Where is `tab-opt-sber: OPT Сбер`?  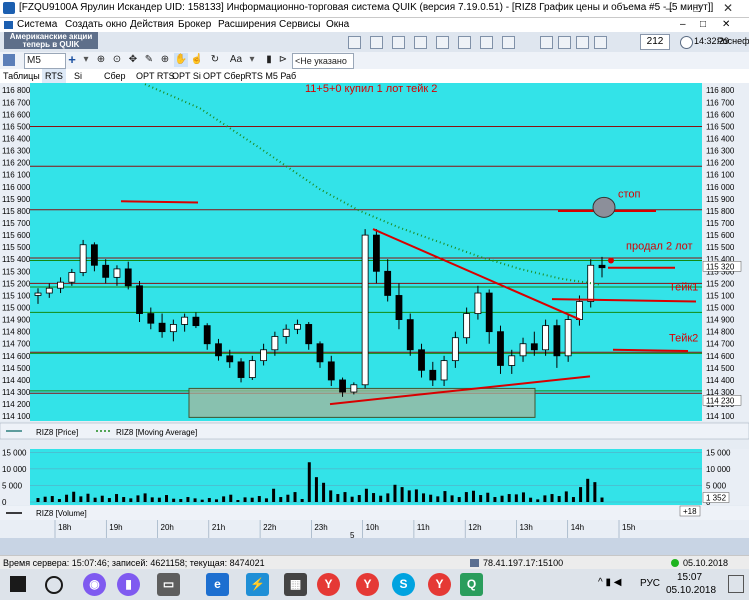
tab-opt-sber: OPT Сбер is located at coordinates (224, 76).